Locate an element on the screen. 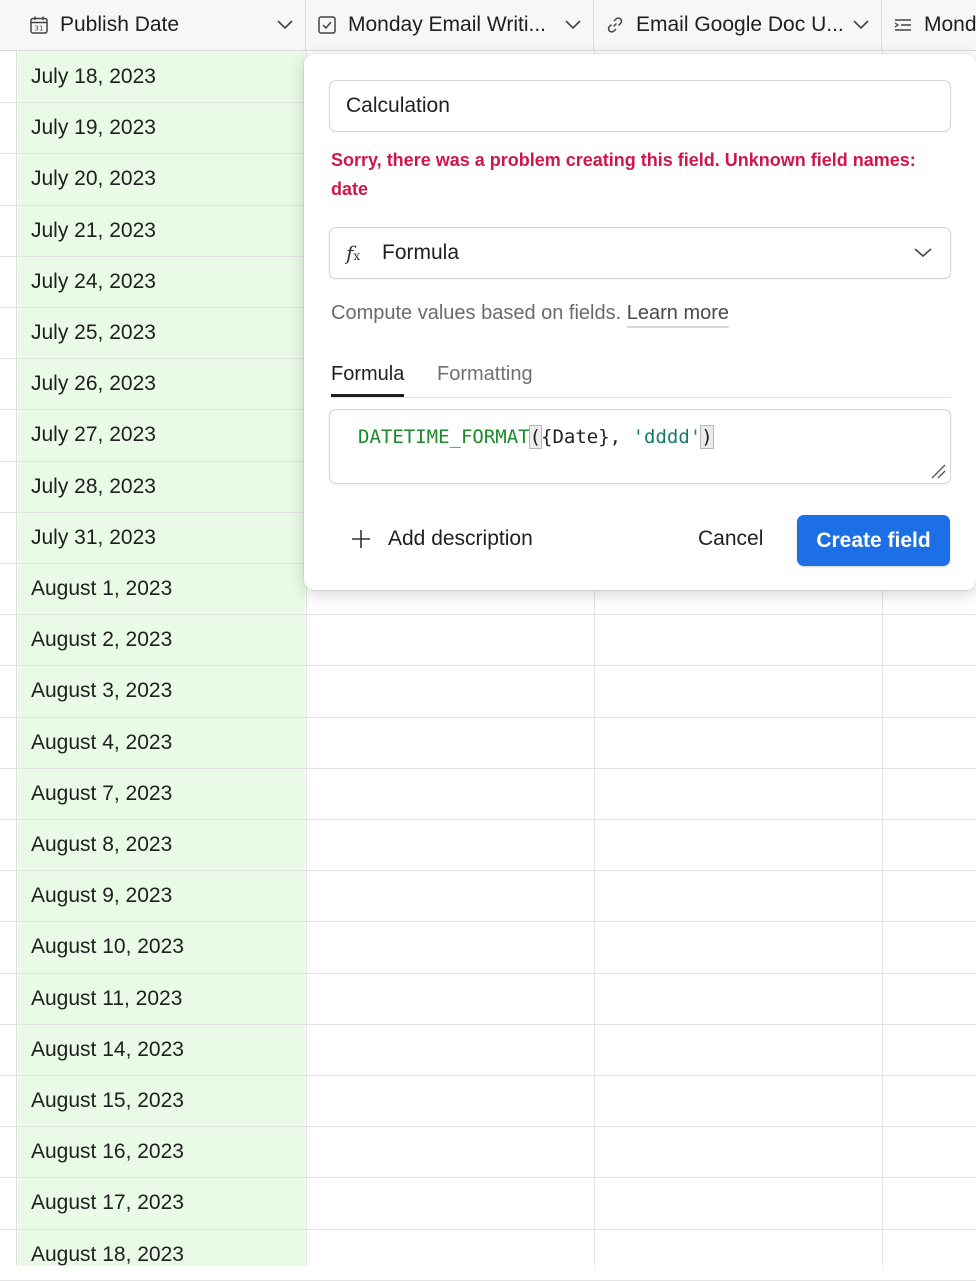 This screenshot has height=1281, width=976. date-cell: July 31, 2023 is located at coordinates (93, 537).